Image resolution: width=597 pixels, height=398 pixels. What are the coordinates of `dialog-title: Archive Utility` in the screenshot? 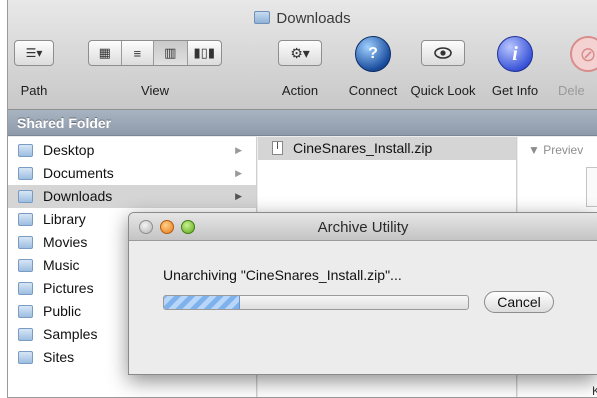 It's located at (363, 227).